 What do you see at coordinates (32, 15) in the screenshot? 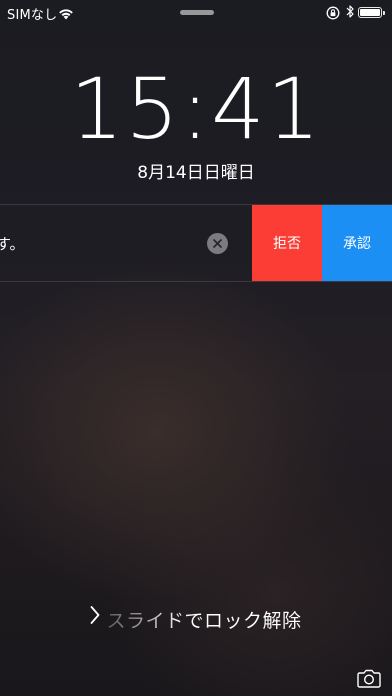
I see `carrier-label: SIMなし` at bounding box center [32, 15].